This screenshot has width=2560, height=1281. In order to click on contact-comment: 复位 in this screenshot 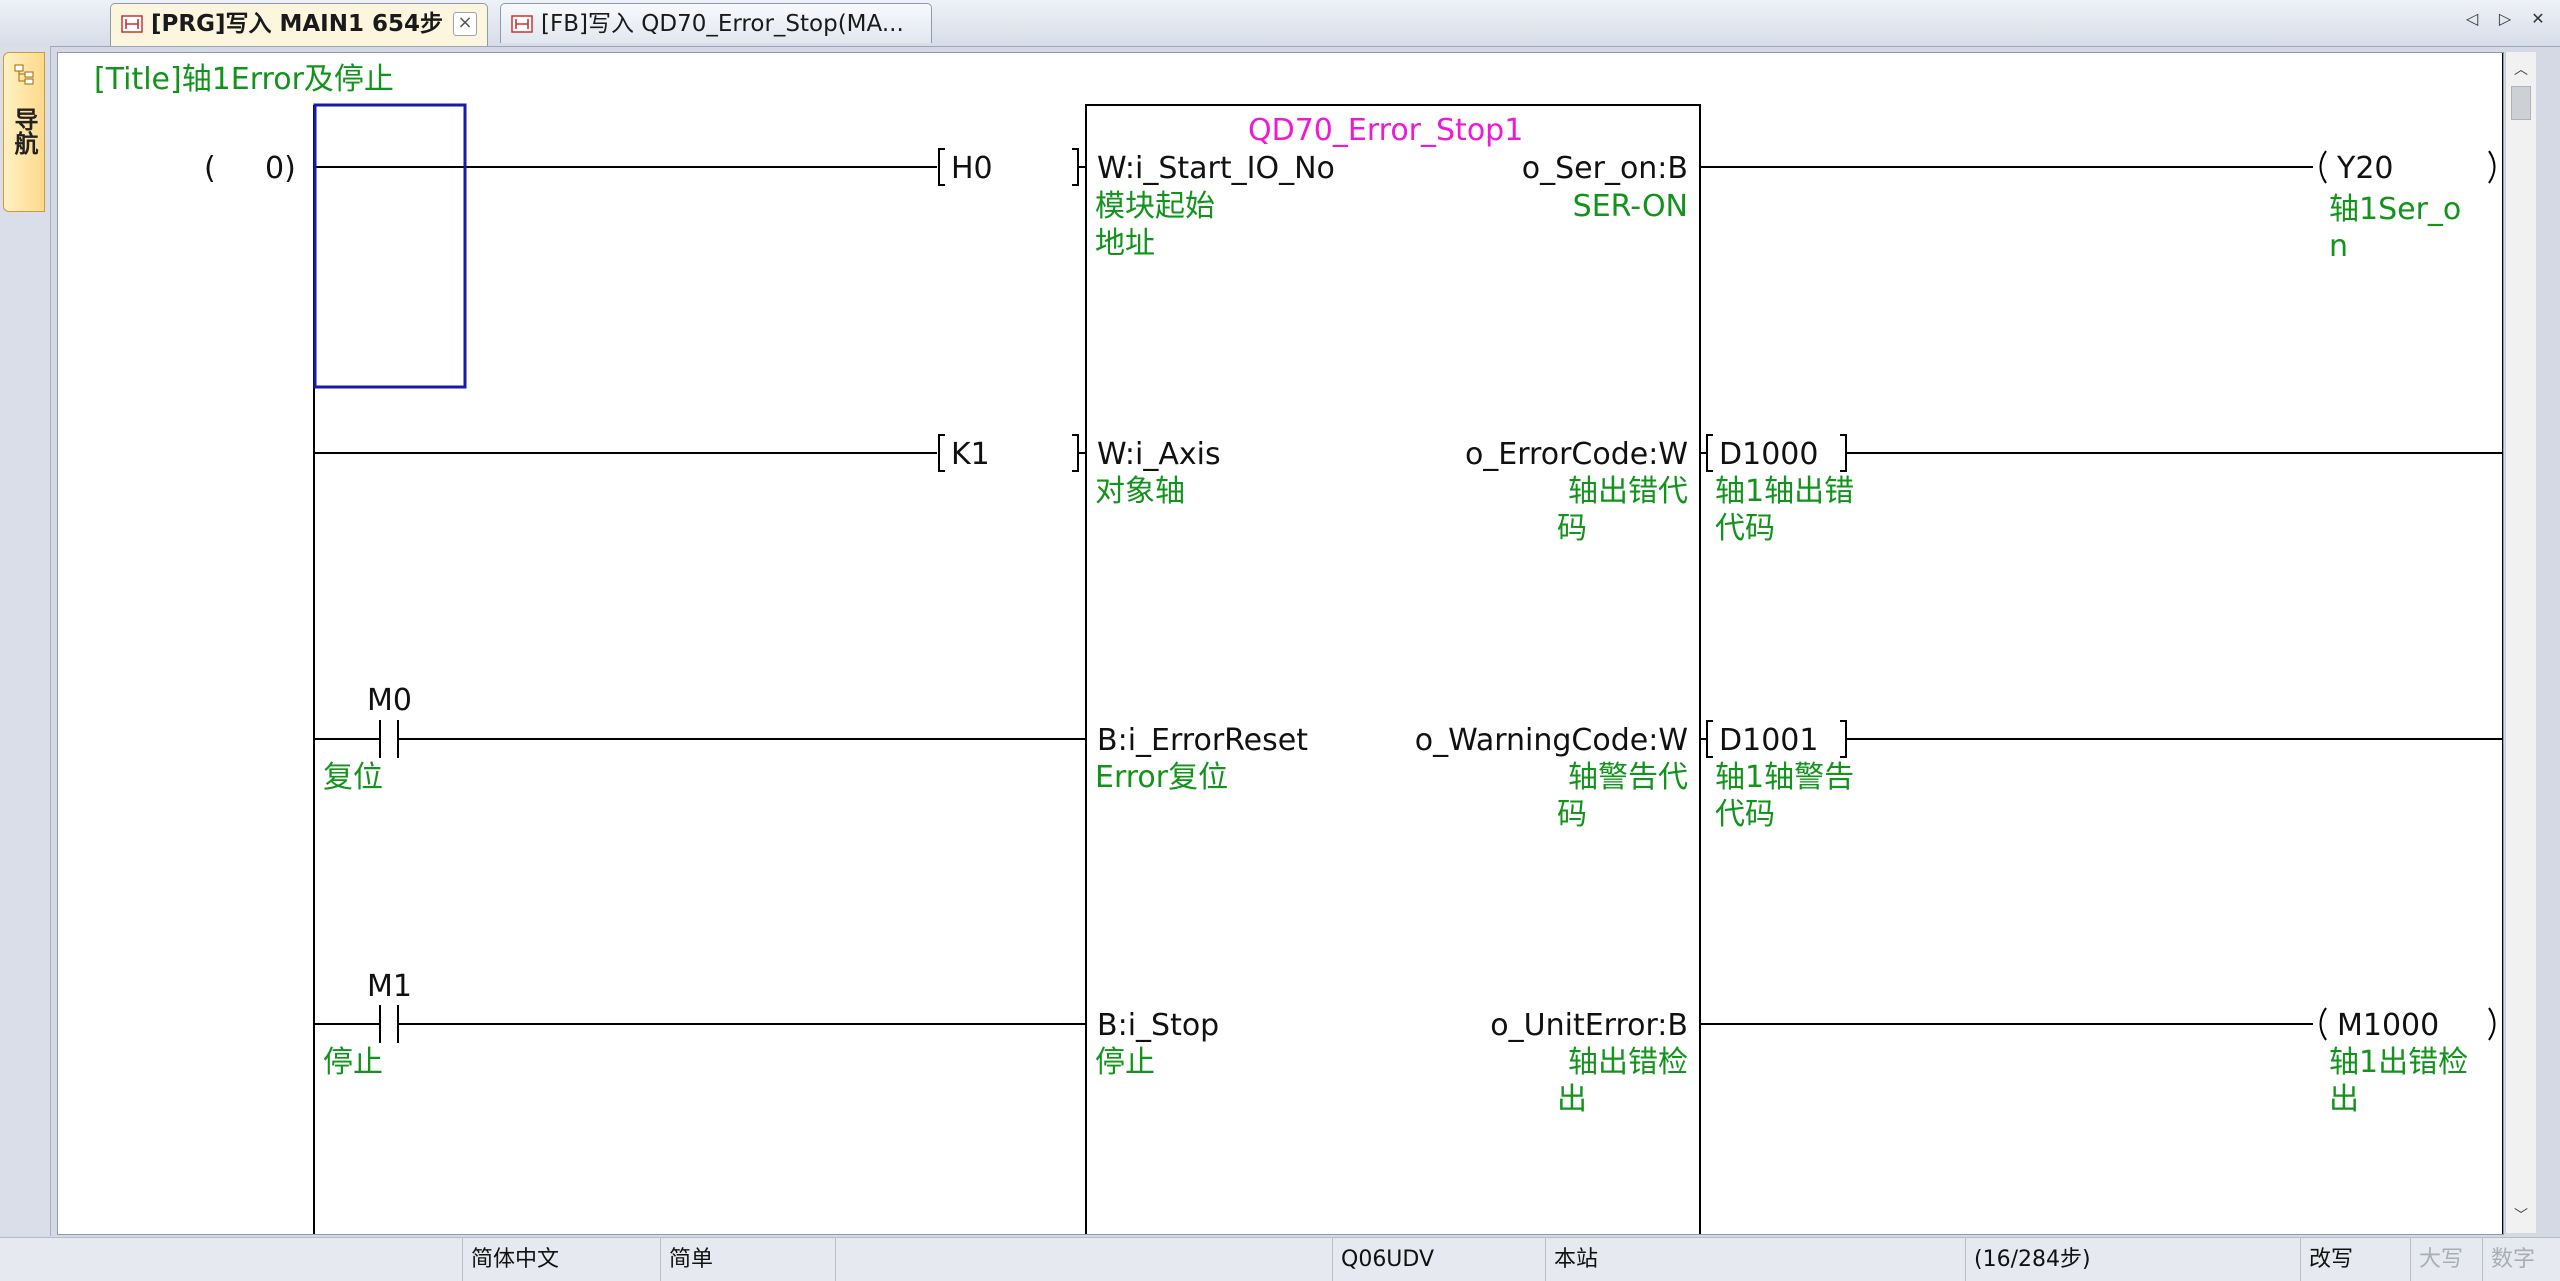, I will do `click(353, 777)`.